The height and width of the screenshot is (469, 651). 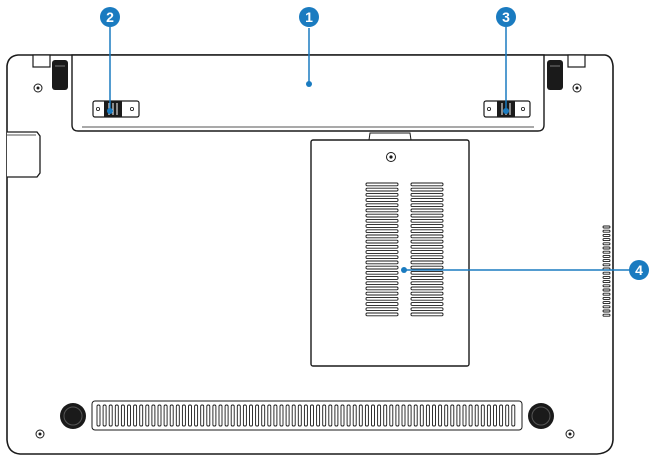 I want to click on bottom-vent-grille, so click(x=307, y=415).